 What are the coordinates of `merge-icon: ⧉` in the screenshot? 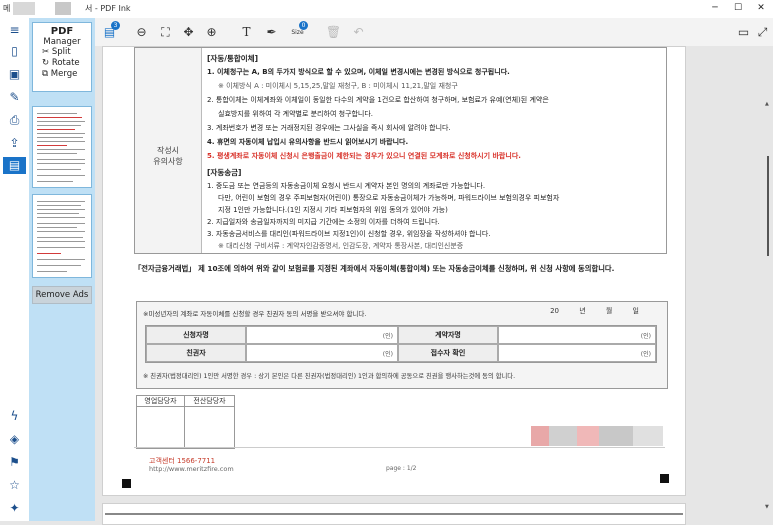 It's located at (45, 74).